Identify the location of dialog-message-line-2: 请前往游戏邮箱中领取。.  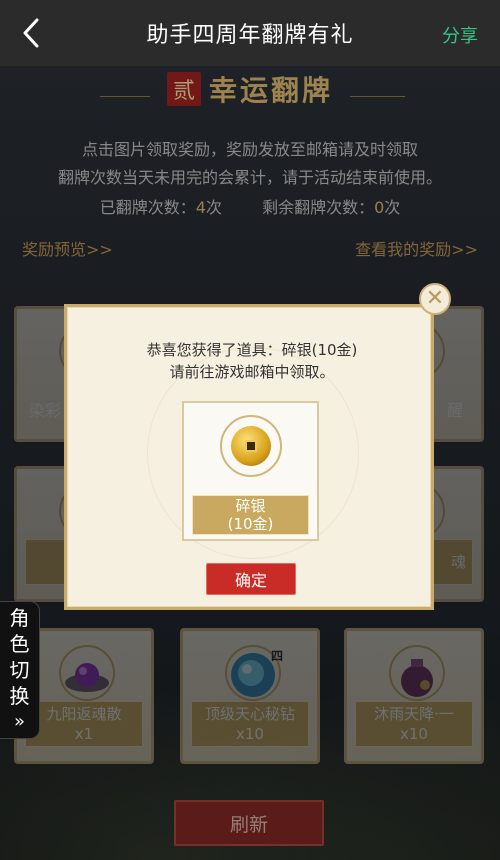
(252, 372).